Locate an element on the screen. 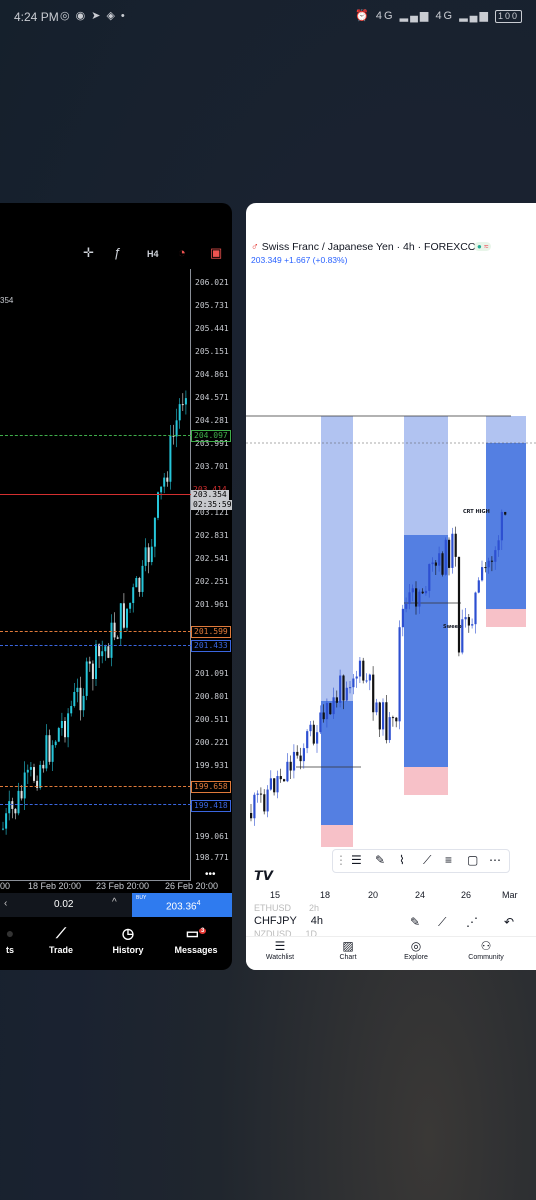 The height and width of the screenshot is (1200, 536). drawing-toolbar: ⋮ ☰ ✎ ⌇ ⟋ ≡ ▢ ⋯ is located at coordinates (421, 861).